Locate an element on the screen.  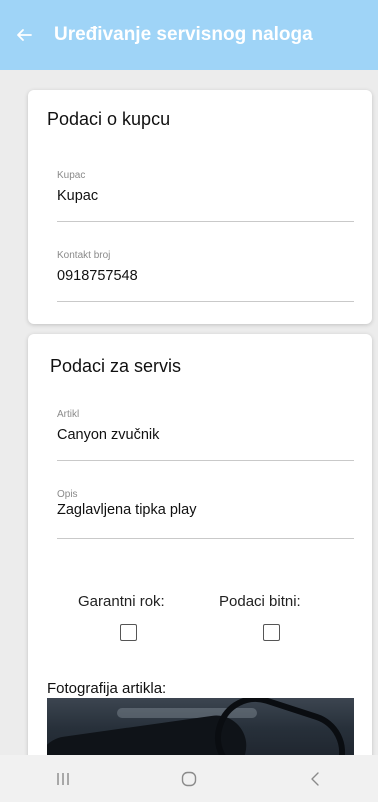
back-button is located at coordinates (24, 35).